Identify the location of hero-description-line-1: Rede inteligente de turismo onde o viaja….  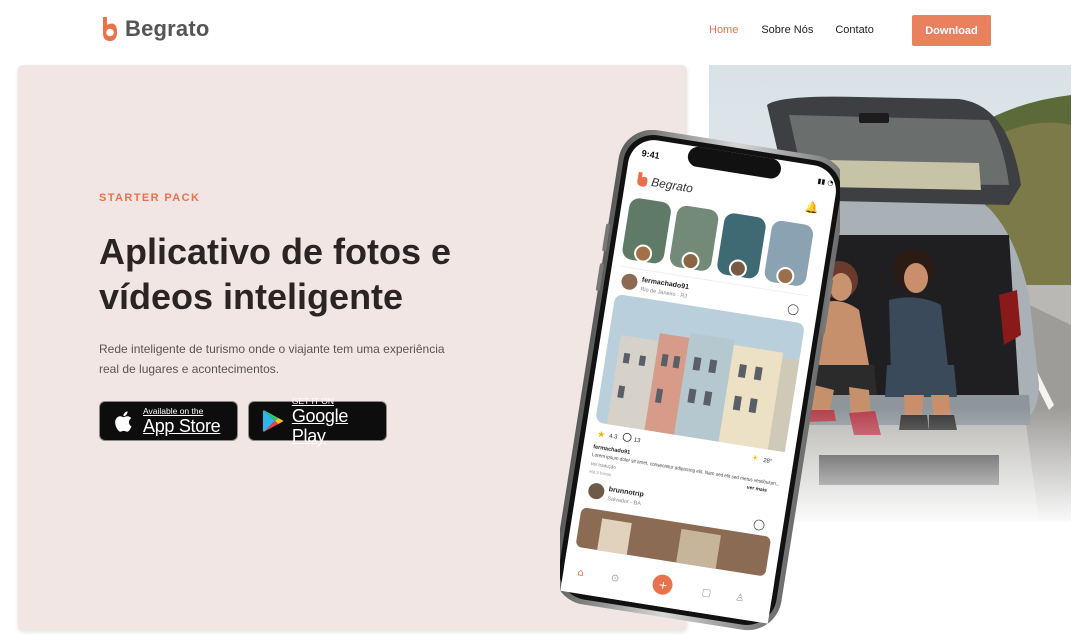
(272, 349).